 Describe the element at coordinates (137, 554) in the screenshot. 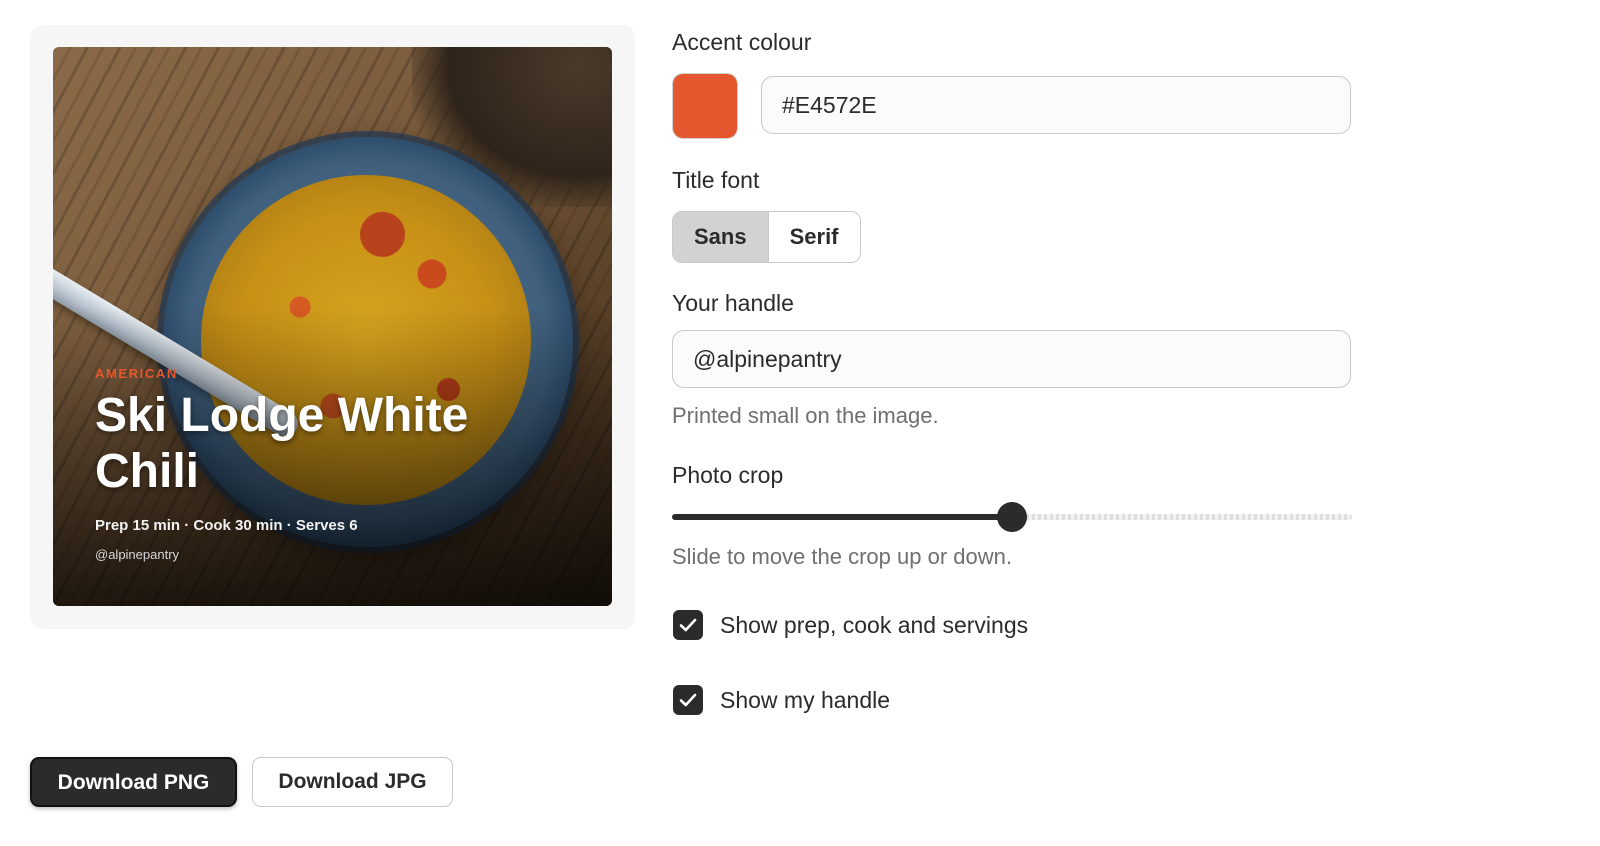

I see `card-handle: @alpinepantry` at that location.